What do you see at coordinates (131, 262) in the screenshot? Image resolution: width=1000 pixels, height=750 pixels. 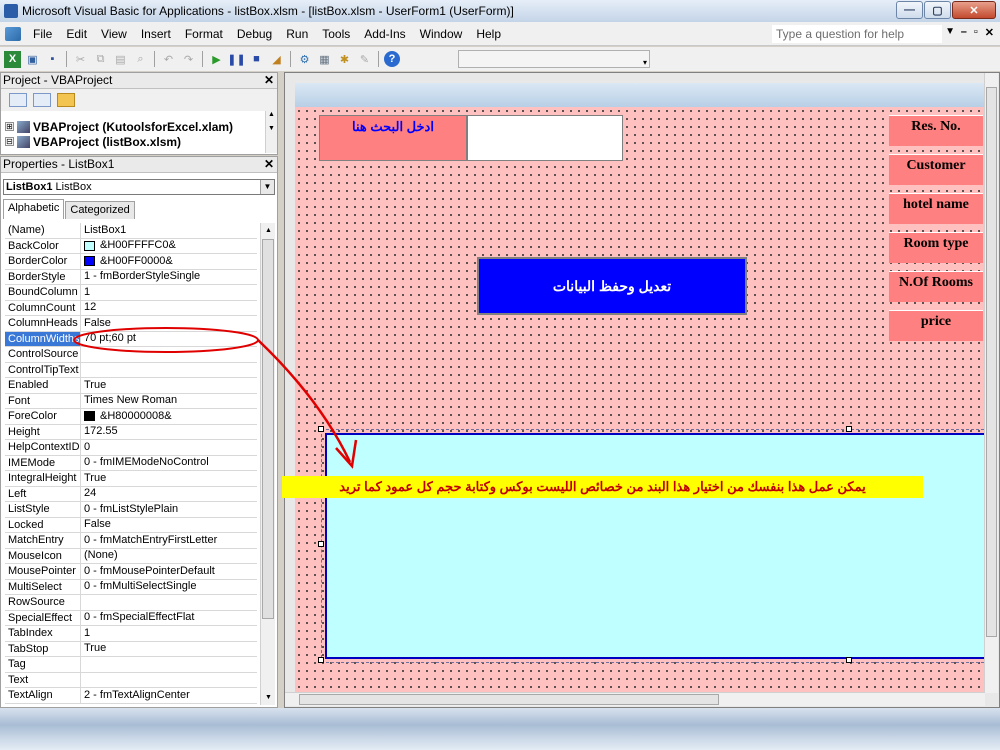 I see `property-row: BorderColor &H00FF0000&` at bounding box center [131, 262].